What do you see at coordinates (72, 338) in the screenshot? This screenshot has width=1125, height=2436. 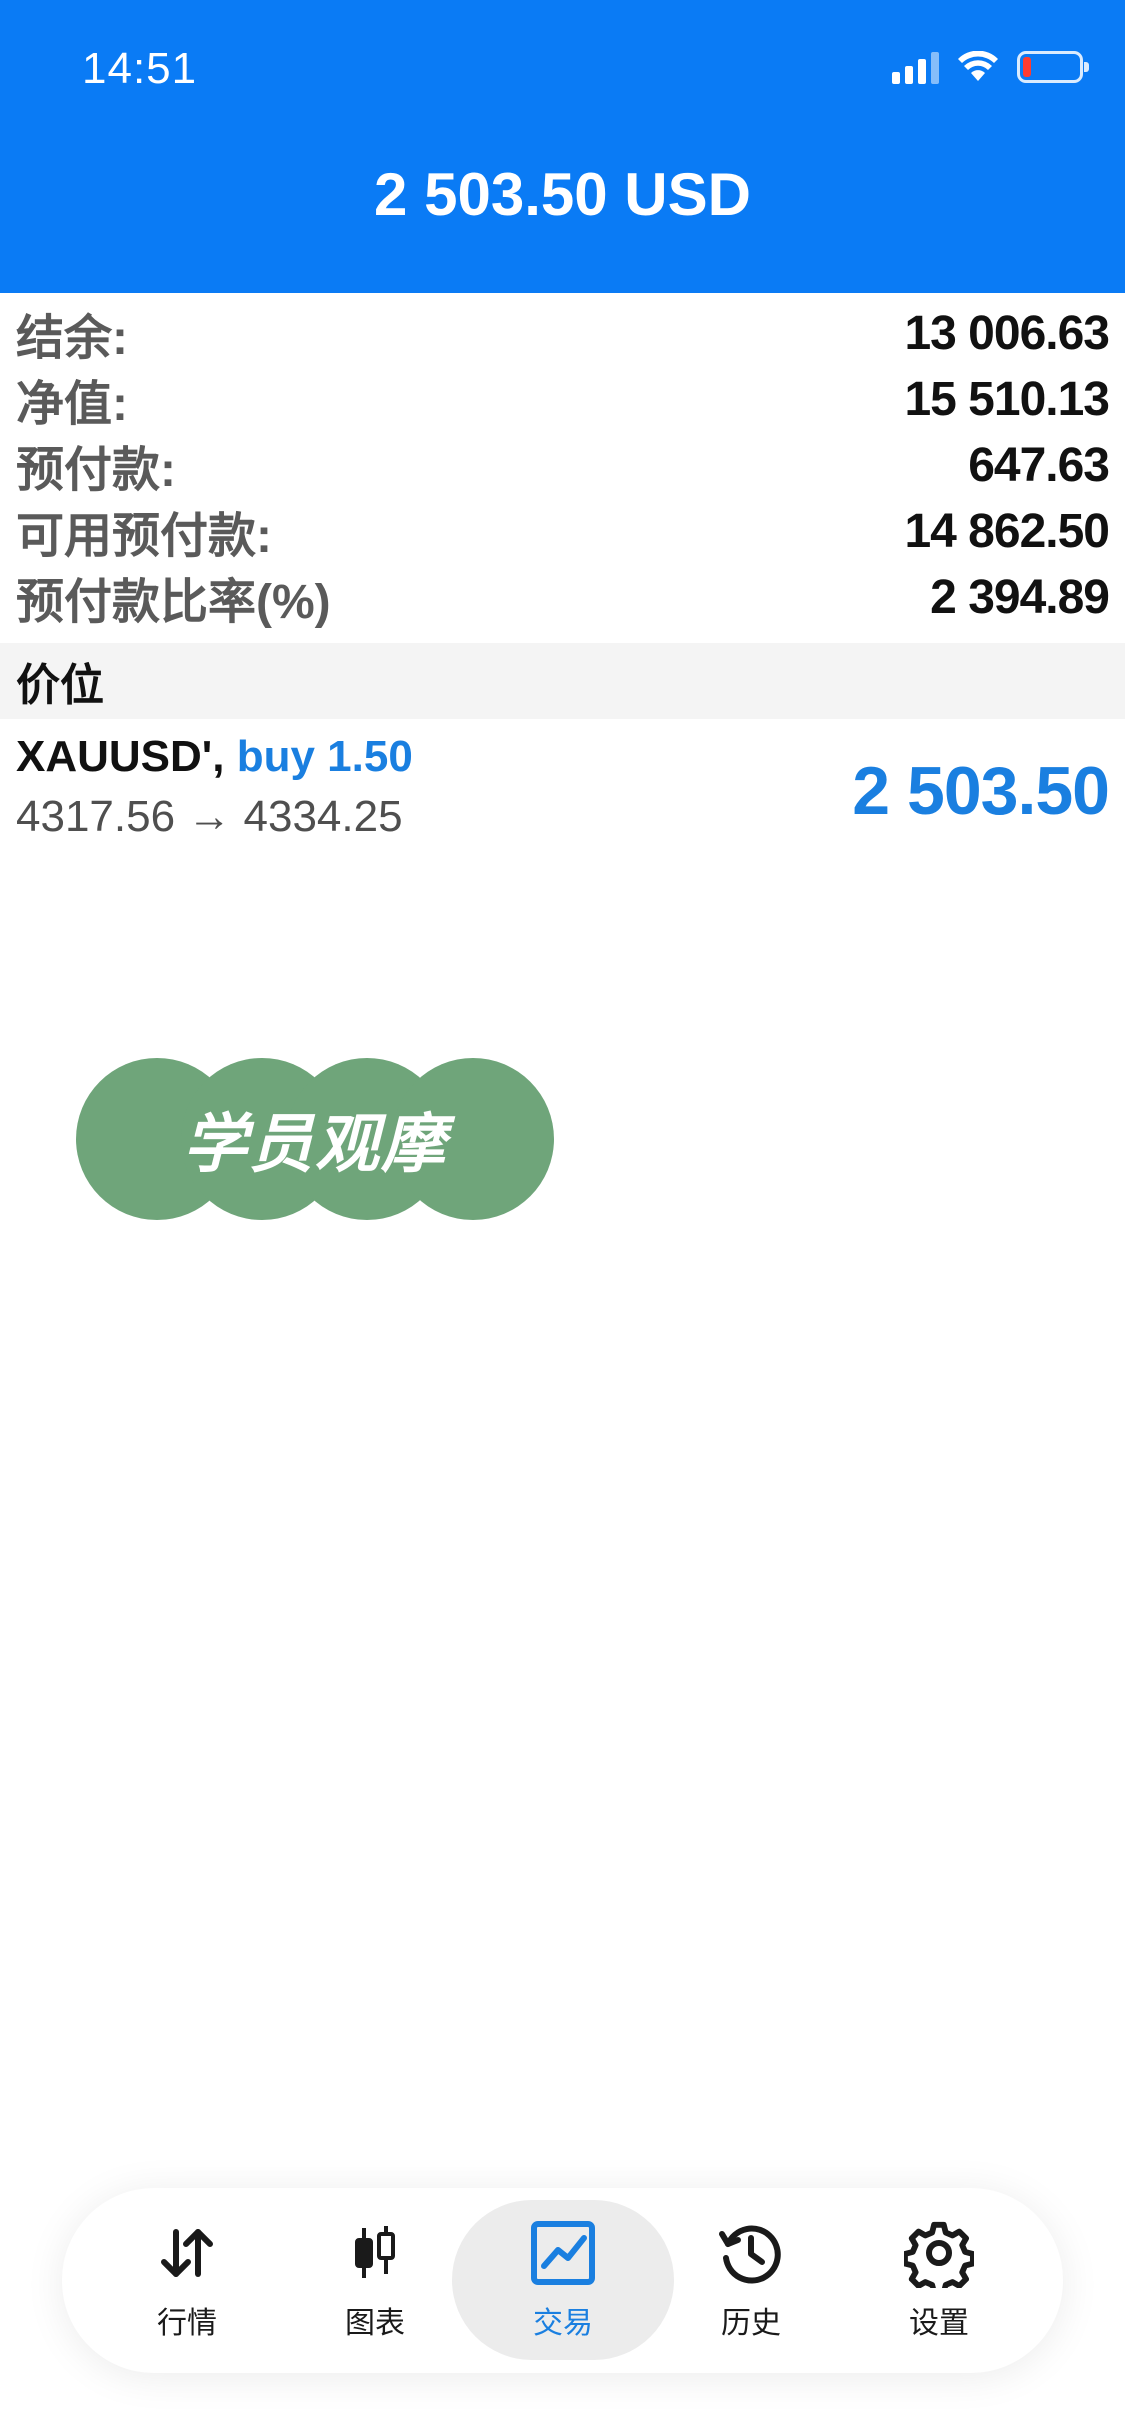 I see `account-label: 结余:` at bounding box center [72, 338].